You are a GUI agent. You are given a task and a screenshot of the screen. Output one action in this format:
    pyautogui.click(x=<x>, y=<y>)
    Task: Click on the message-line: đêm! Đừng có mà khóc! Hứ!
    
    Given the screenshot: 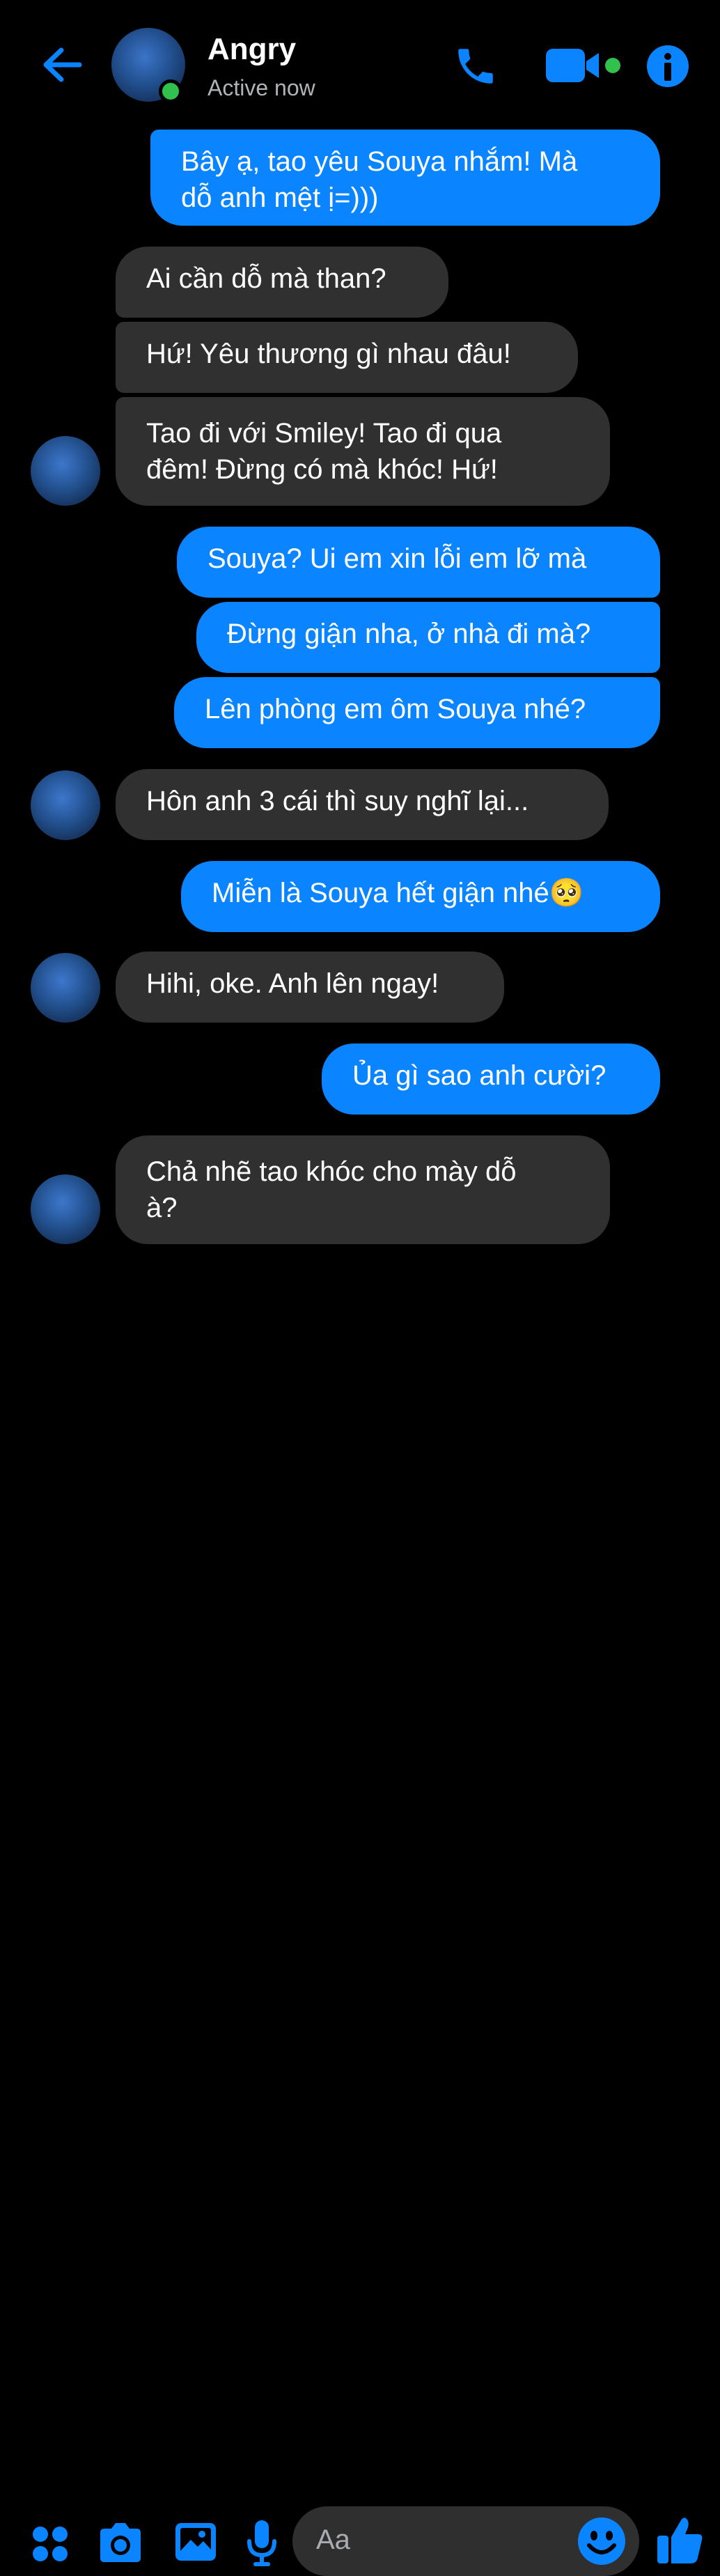 What is the action you would take?
    pyautogui.click(x=322, y=469)
    